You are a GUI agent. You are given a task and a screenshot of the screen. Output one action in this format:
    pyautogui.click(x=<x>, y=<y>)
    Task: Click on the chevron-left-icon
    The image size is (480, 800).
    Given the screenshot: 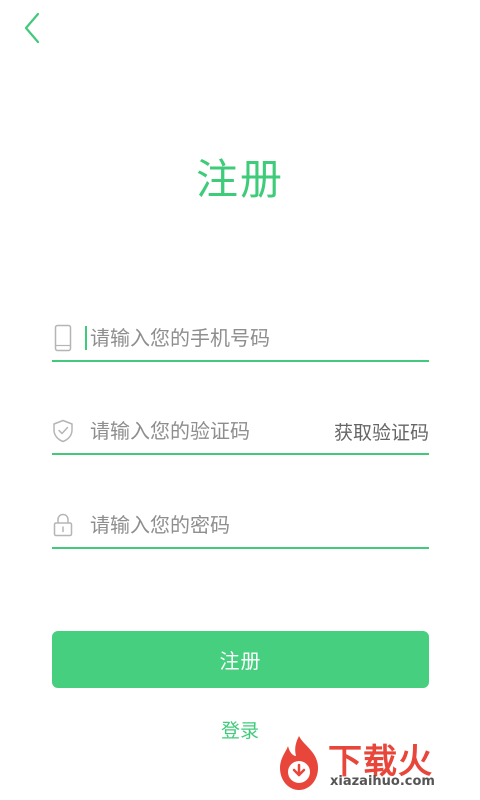 What is the action you would take?
    pyautogui.click(x=32, y=28)
    